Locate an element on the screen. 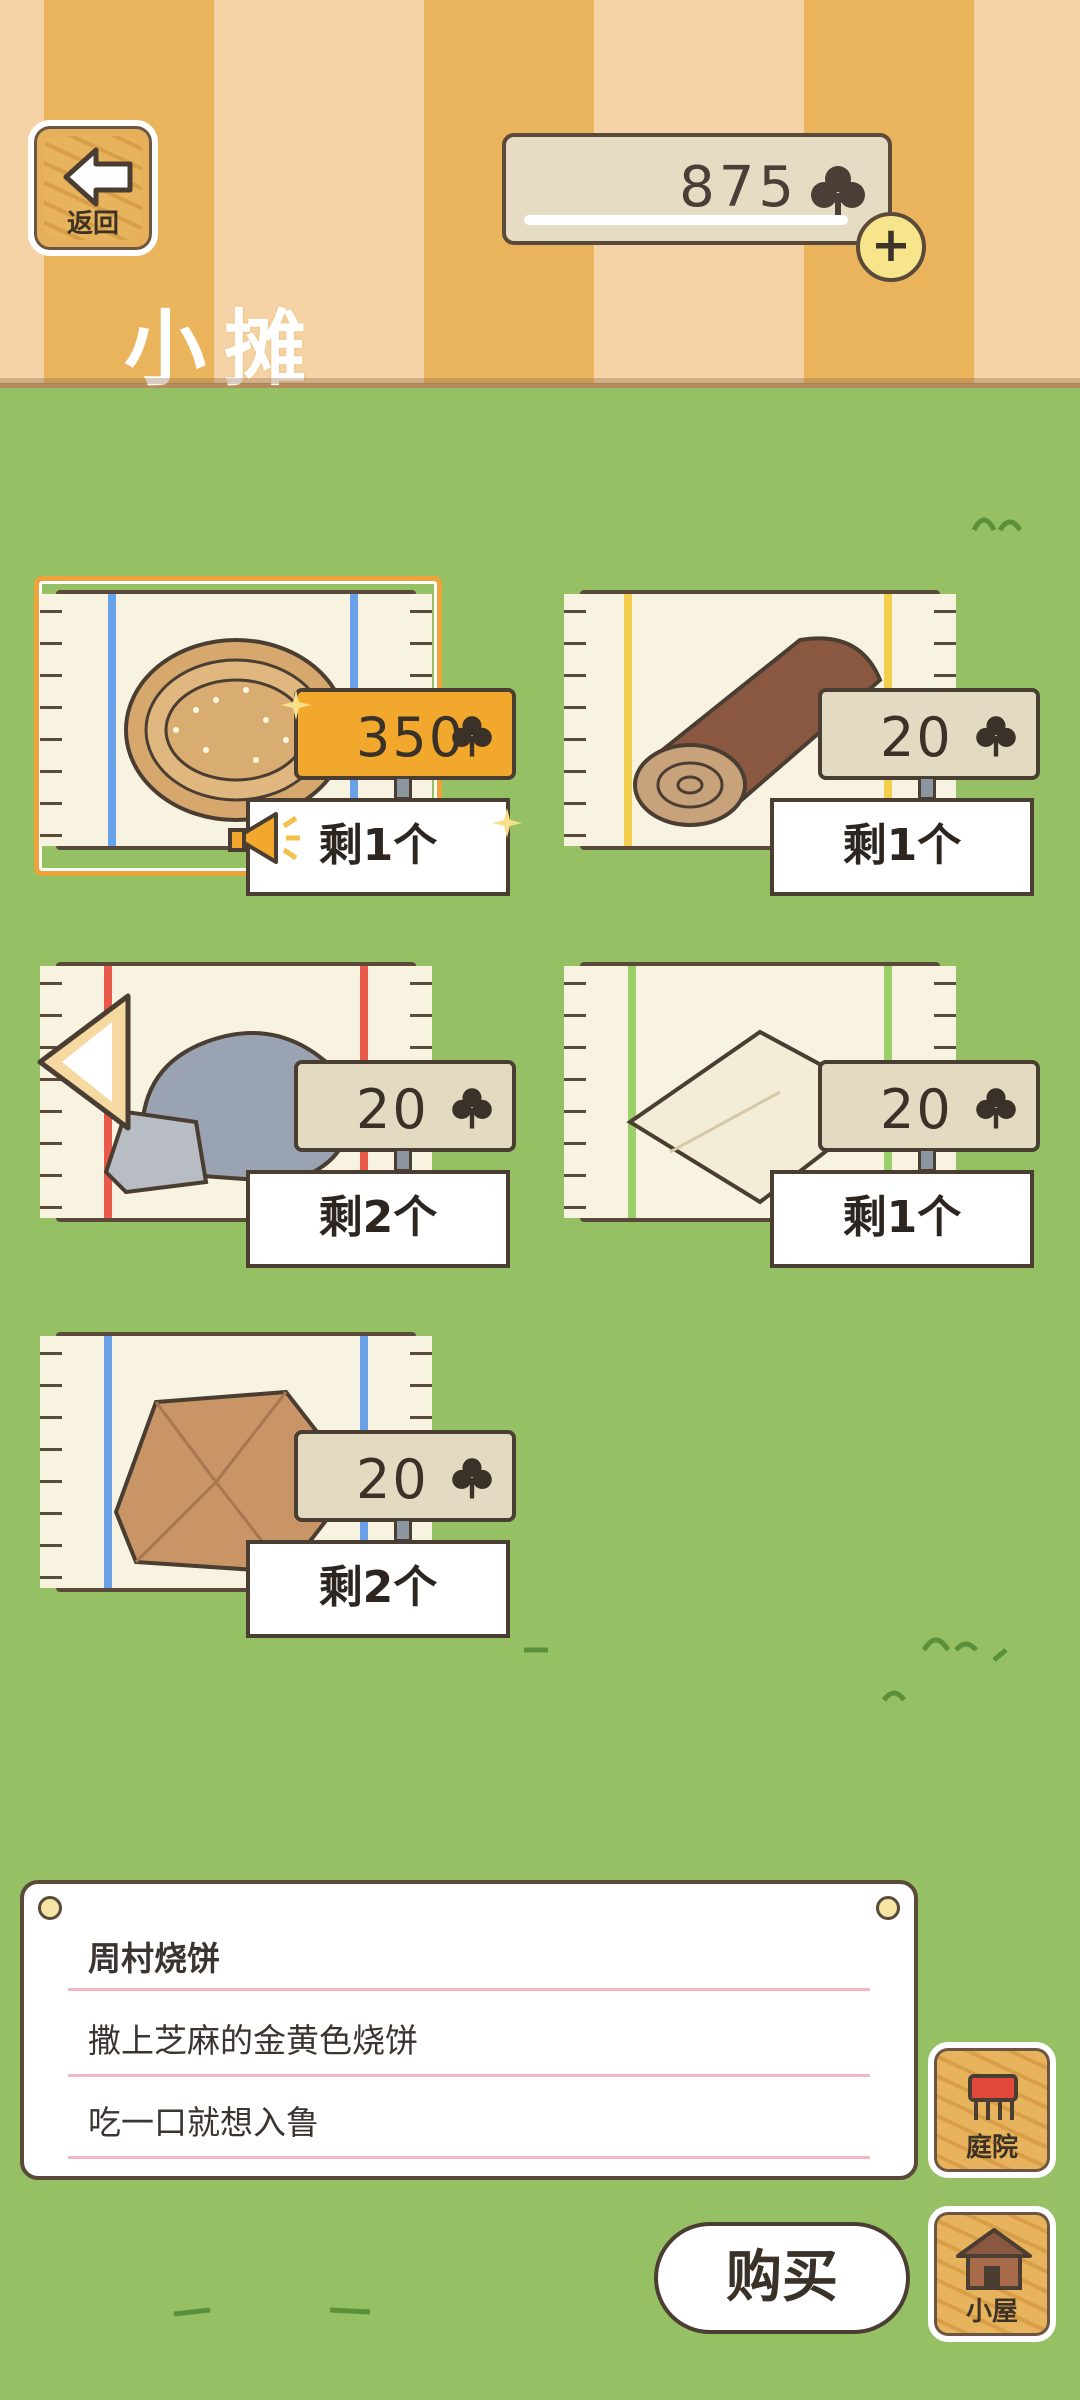 Image resolution: width=1080 pixels, height=2400 pixels. price-tag: 350 is located at coordinates (405, 734).